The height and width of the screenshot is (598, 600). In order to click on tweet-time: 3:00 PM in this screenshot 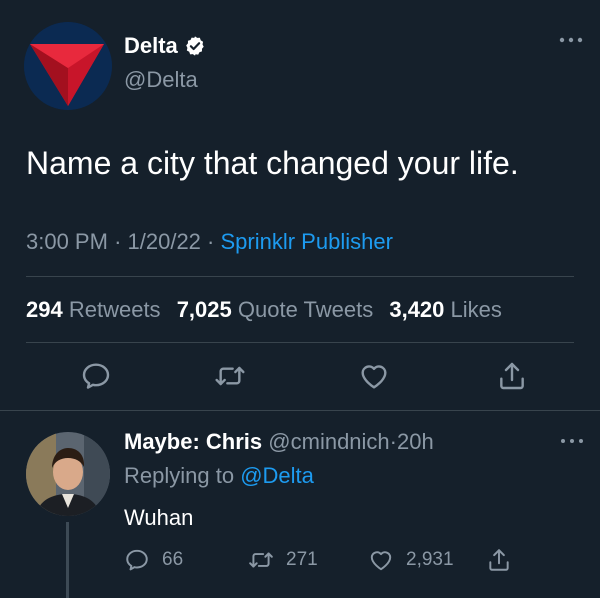, I will do `click(67, 241)`.